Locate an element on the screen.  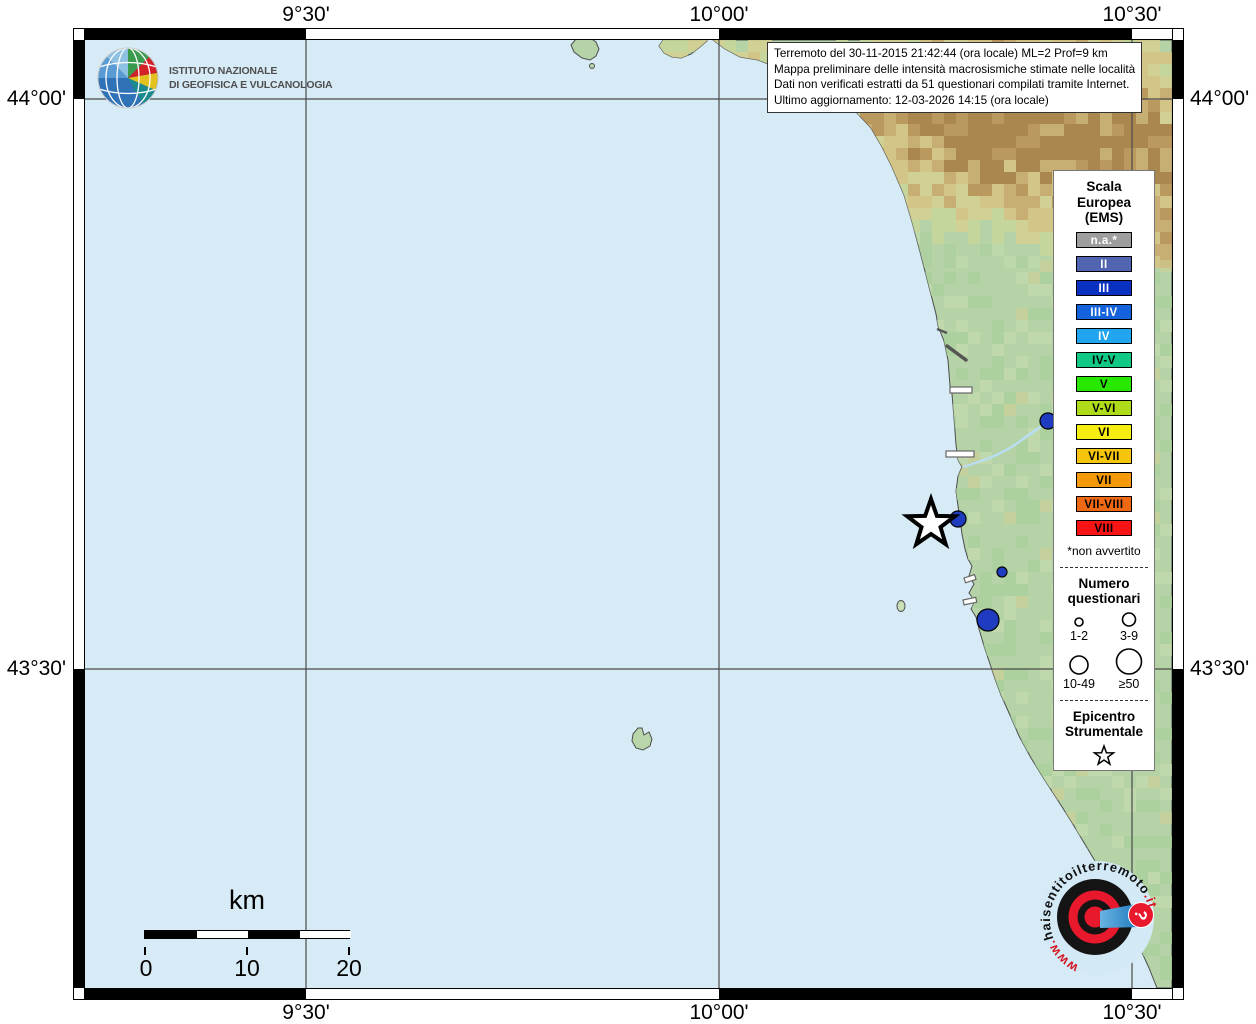
axis-label-bottom: 9°30' is located at coordinates (306, 1012).